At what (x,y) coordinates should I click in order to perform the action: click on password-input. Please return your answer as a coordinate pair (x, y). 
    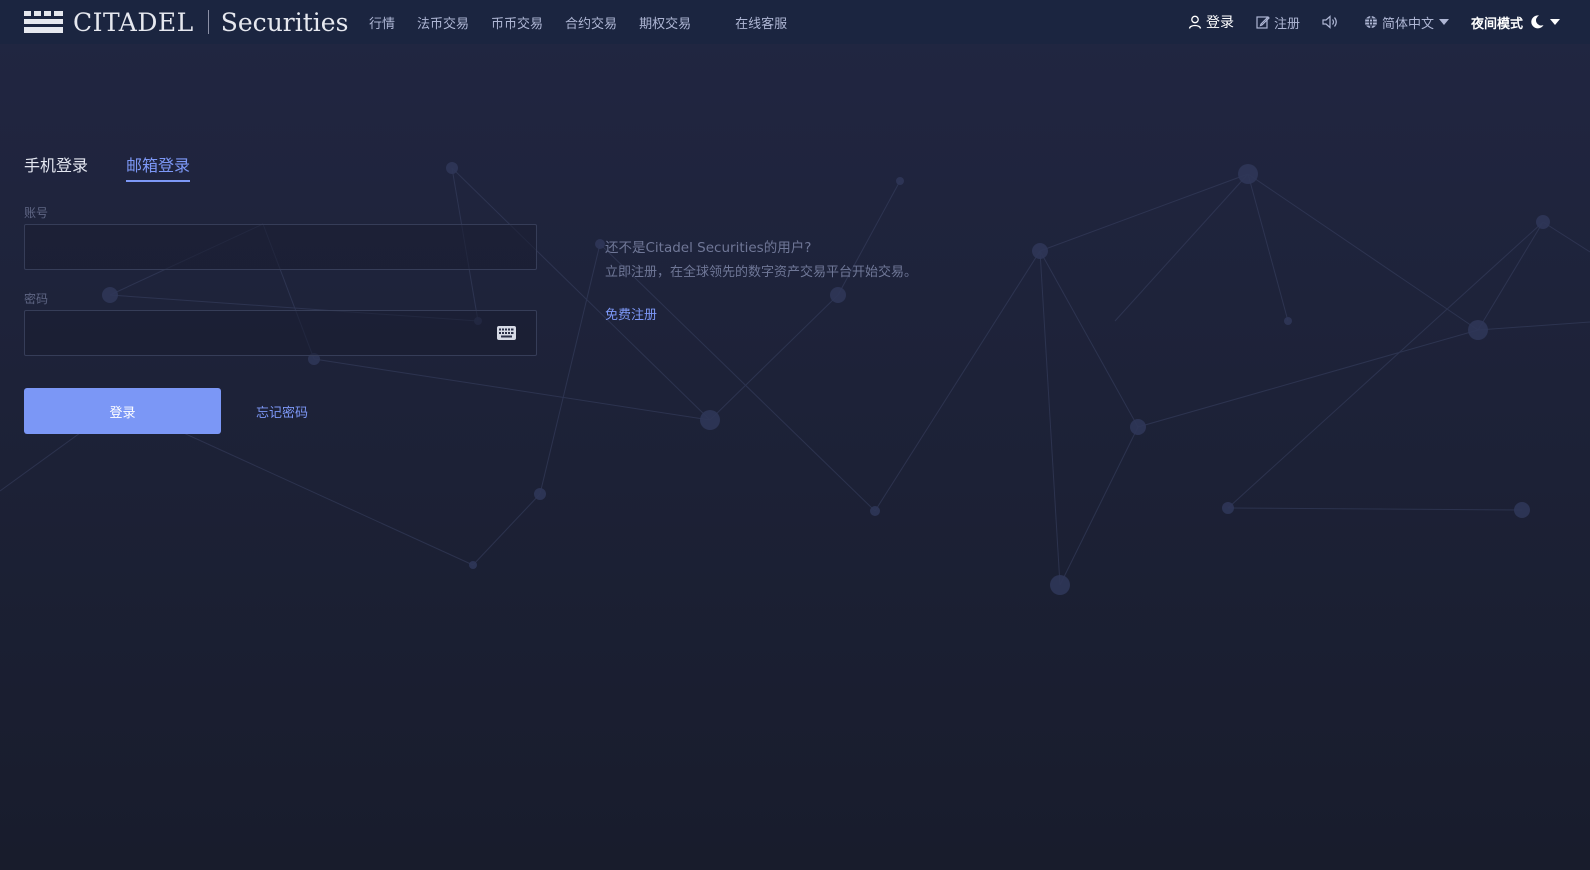
    Looking at the image, I should click on (280, 333).